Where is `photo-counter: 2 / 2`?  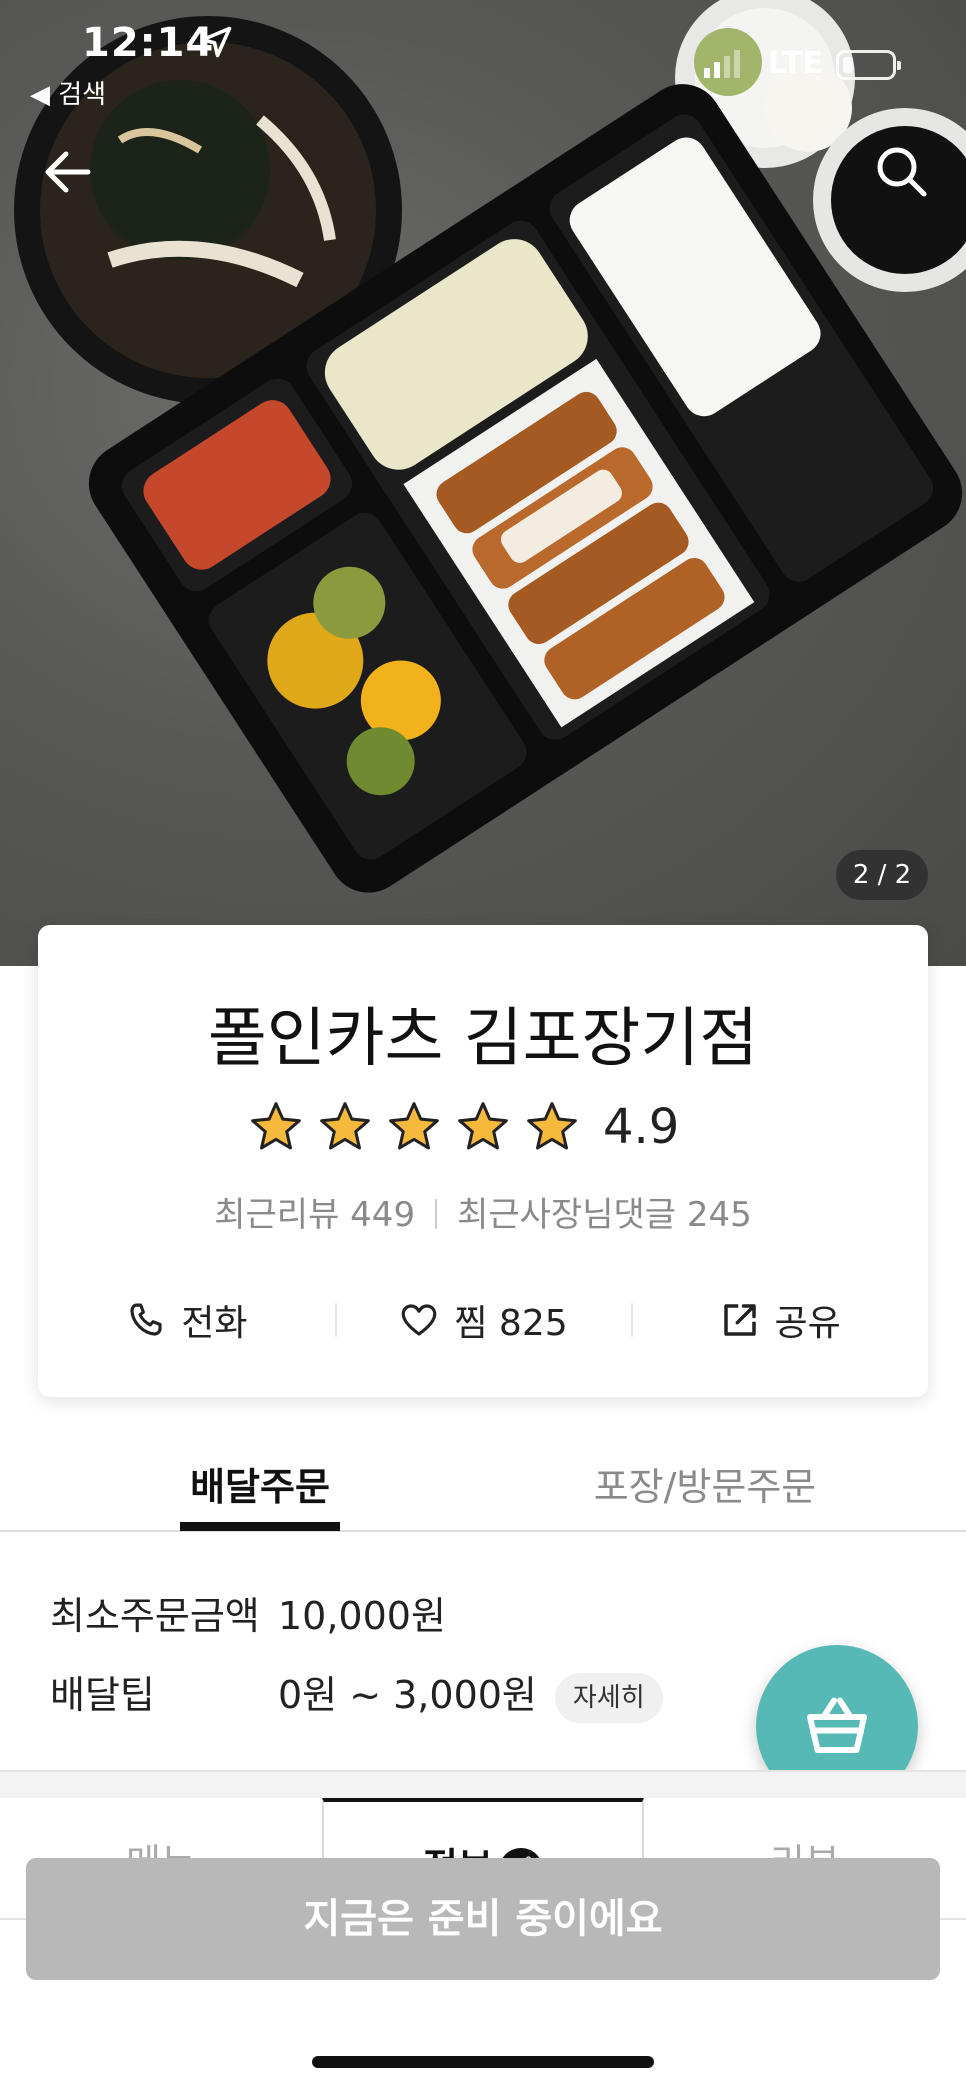 photo-counter: 2 / 2 is located at coordinates (882, 875).